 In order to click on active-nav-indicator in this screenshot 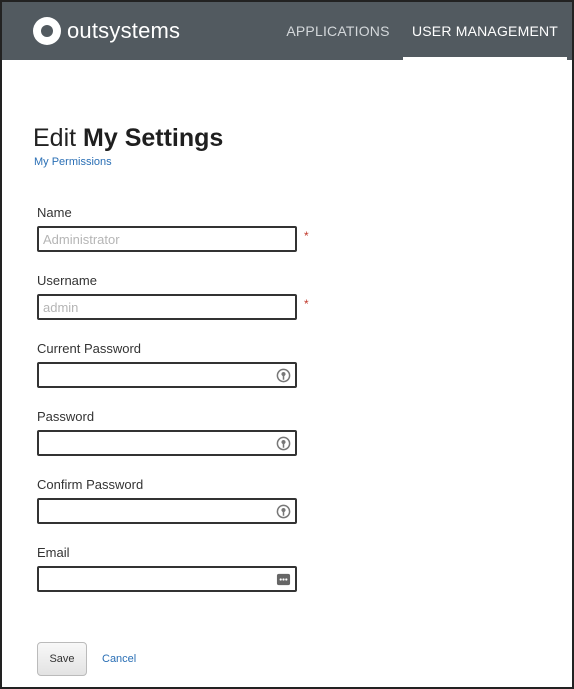, I will do `click(485, 58)`.